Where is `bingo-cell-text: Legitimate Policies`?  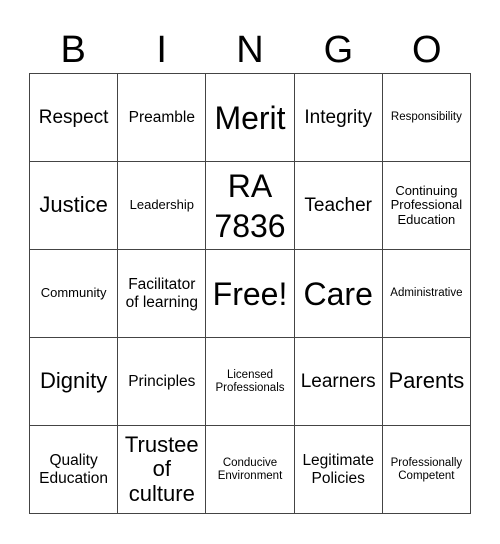 bingo-cell-text: Legitimate Policies is located at coordinates (338, 469).